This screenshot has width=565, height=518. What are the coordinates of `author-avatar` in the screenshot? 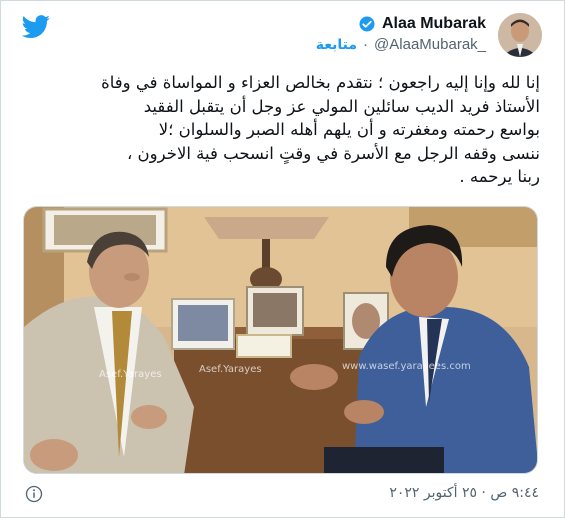 It's located at (520, 35).